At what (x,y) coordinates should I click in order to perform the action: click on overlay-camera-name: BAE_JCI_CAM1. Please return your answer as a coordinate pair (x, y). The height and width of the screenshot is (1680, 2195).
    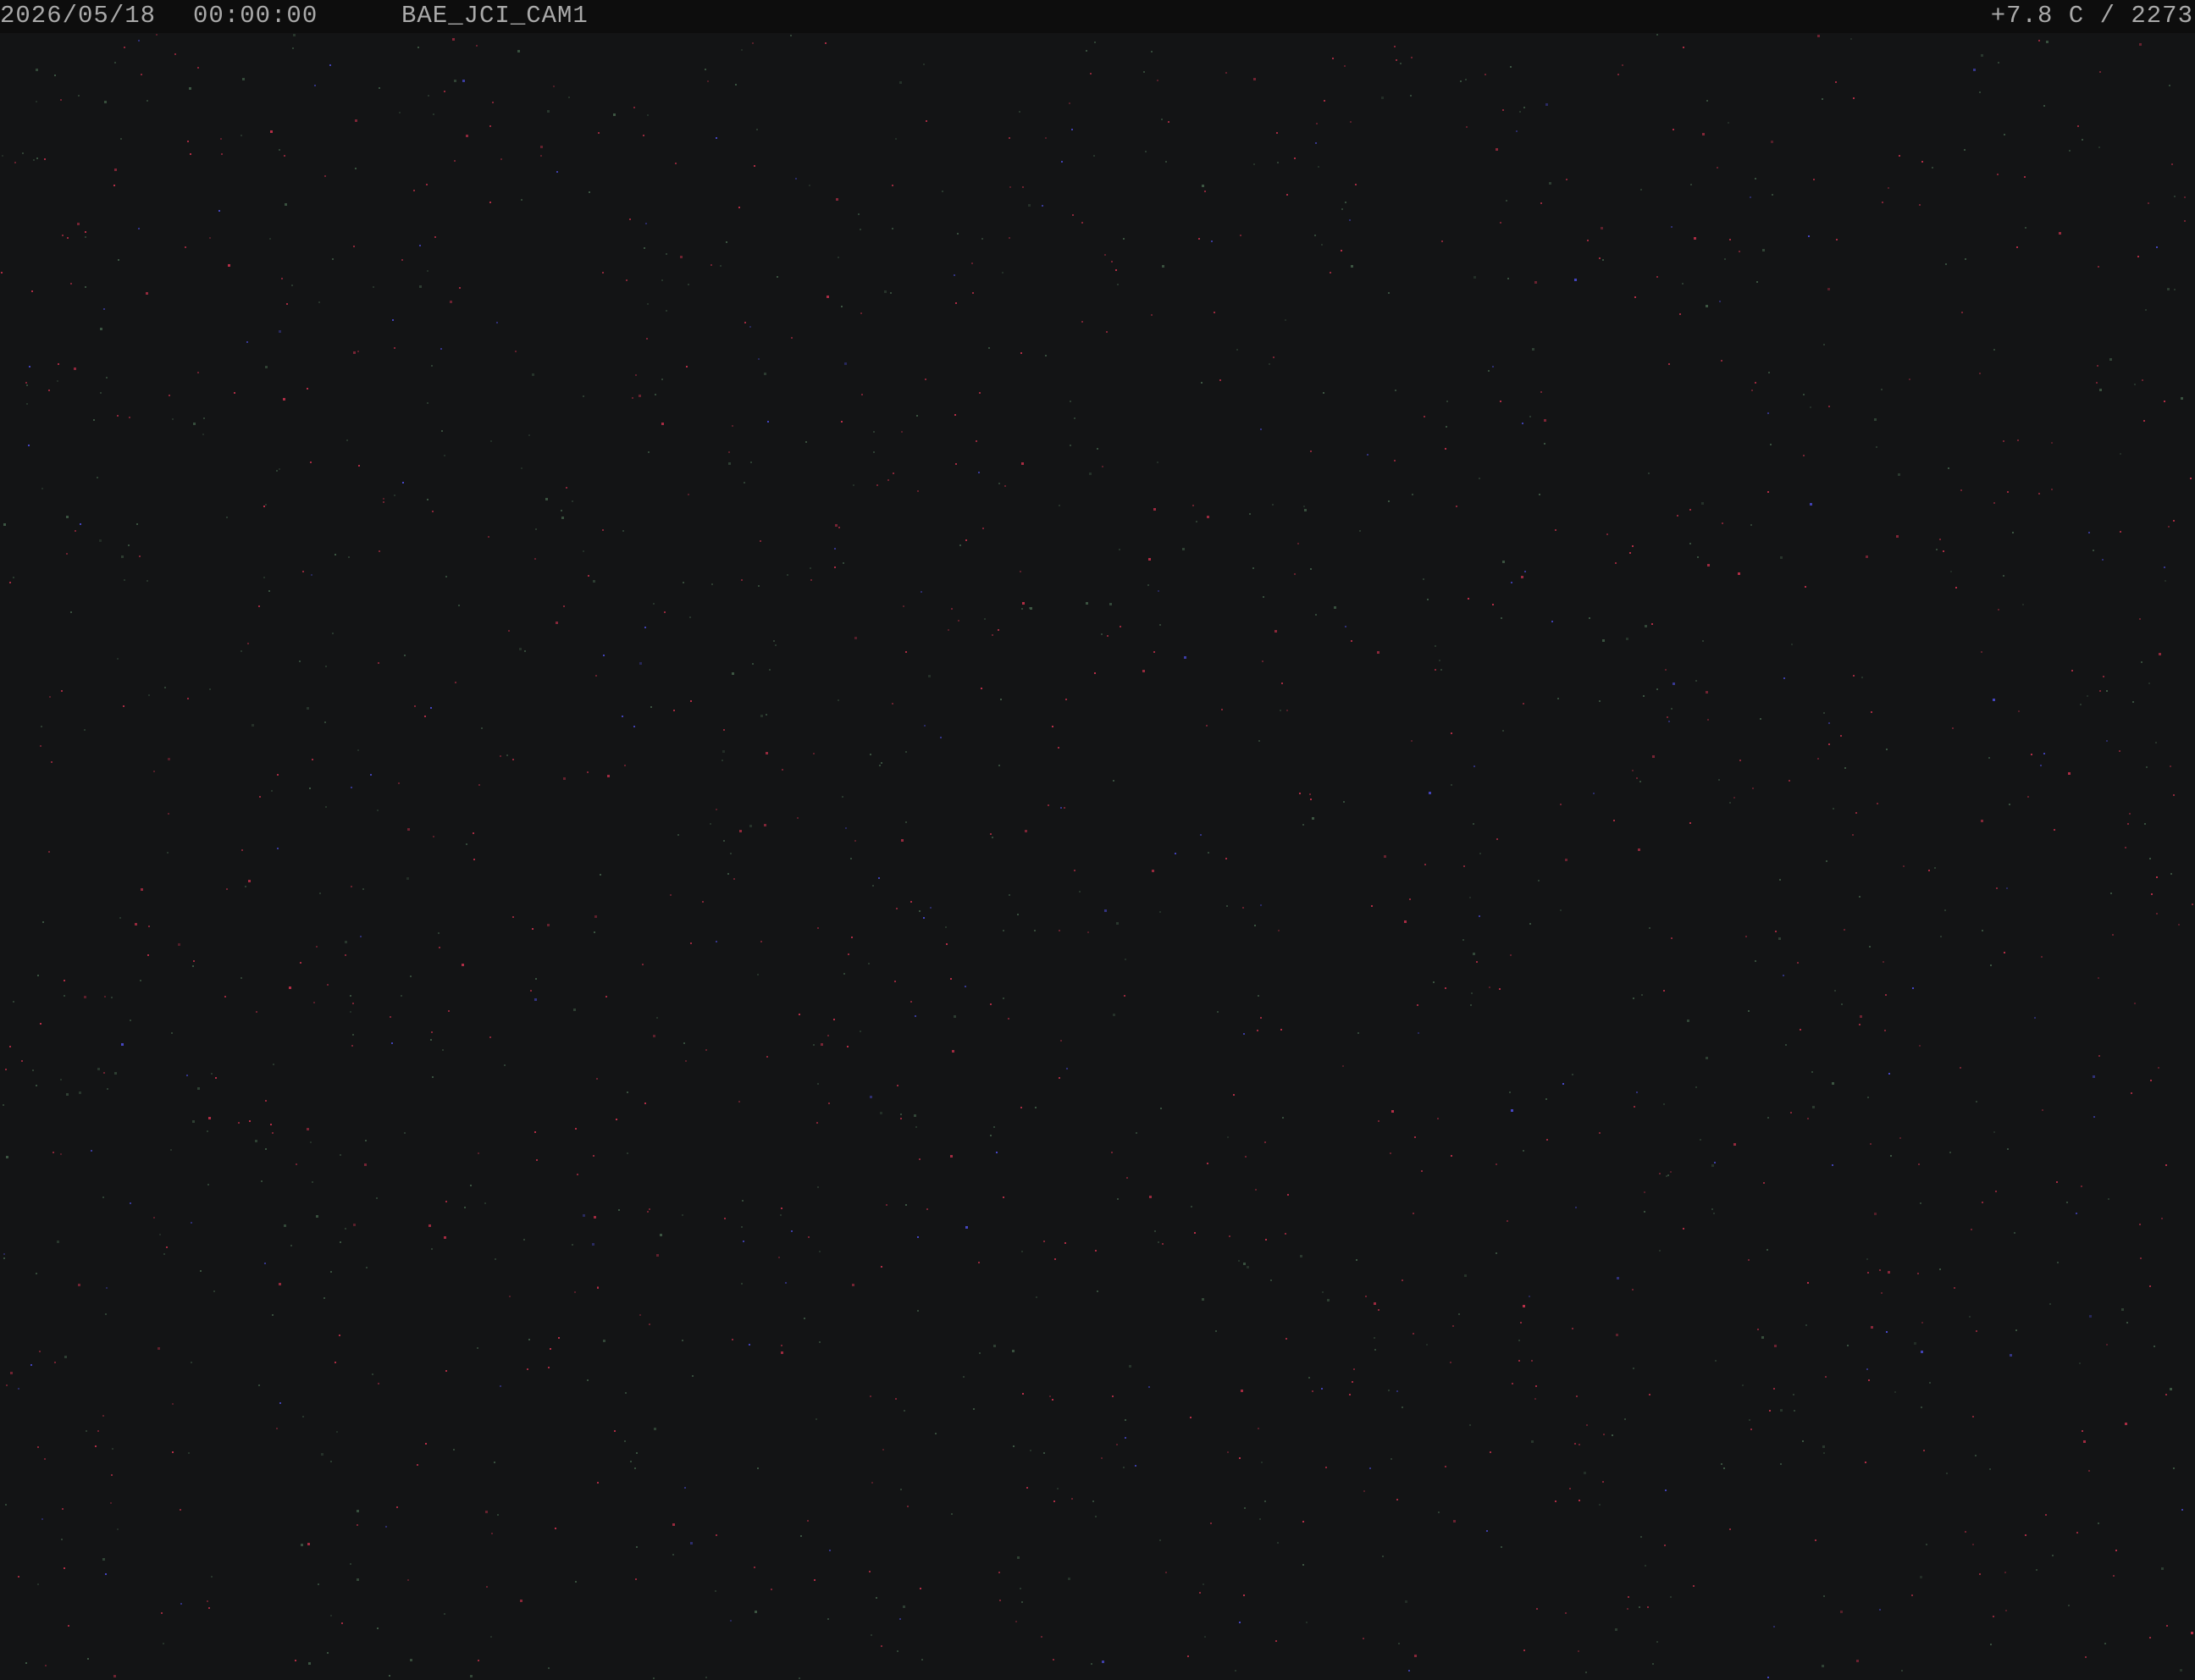
    Looking at the image, I should click on (495, 16).